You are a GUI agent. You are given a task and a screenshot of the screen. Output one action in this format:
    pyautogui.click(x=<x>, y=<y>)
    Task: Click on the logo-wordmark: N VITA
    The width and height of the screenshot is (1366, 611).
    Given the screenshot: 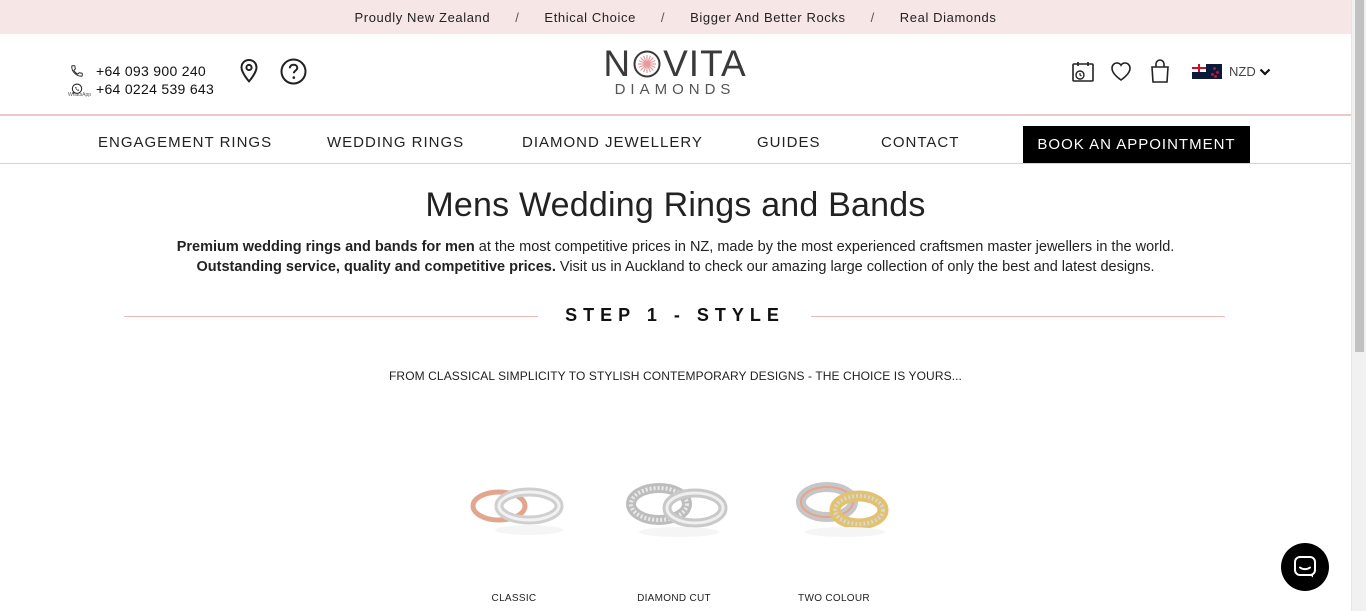 What is the action you would take?
    pyautogui.click(x=675, y=63)
    